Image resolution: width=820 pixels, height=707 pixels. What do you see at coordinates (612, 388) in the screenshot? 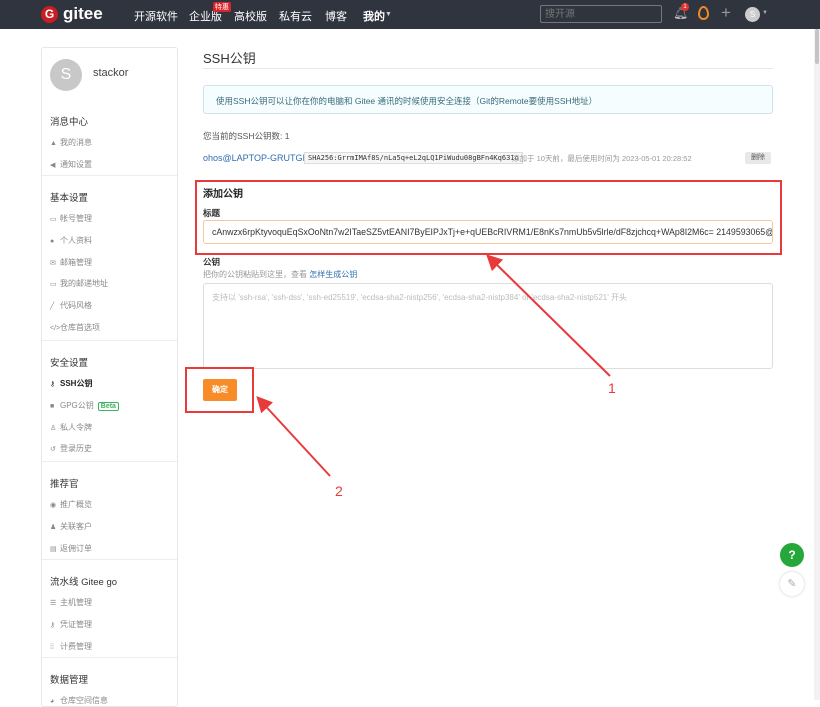
I see `annotation-label-1: 1` at bounding box center [612, 388].